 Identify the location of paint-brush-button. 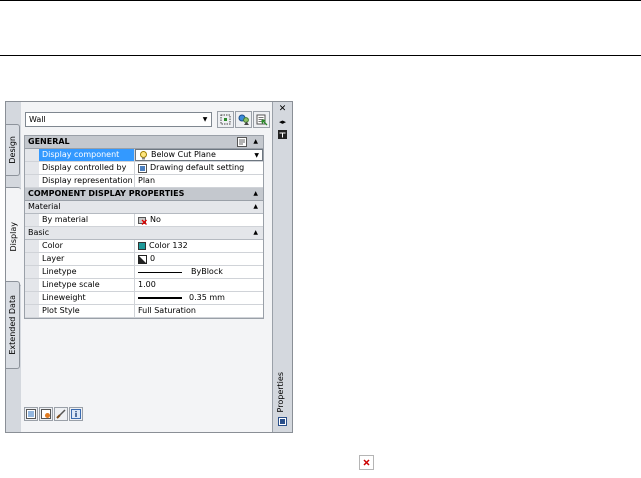
(61, 414).